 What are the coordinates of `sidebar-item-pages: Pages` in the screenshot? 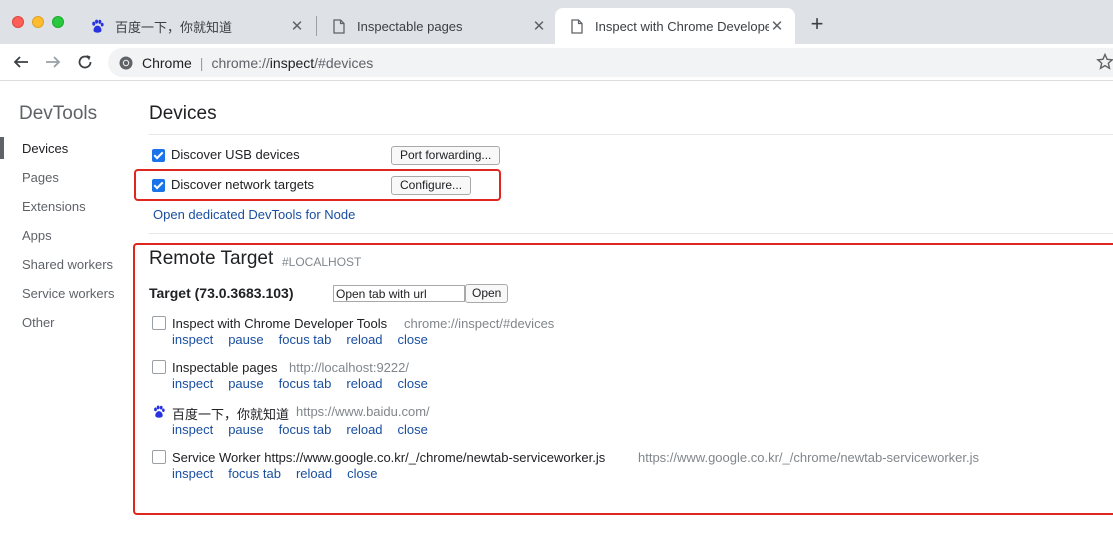 It's located at (40, 177).